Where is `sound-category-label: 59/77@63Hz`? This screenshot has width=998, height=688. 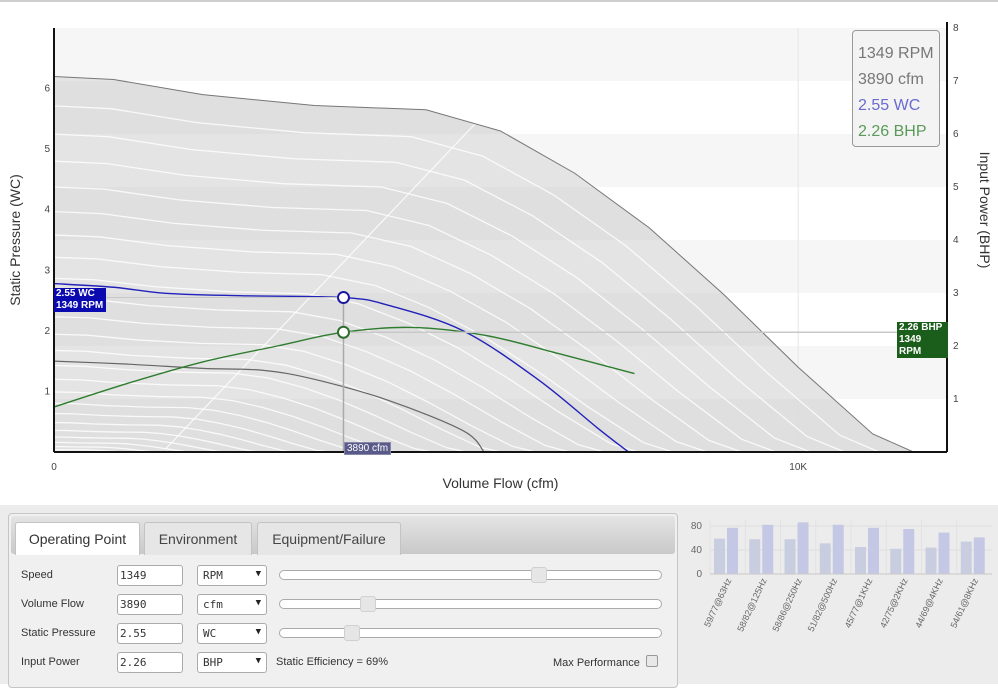 sound-category-label: 59/77@63Hz is located at coordinates (718, 602).